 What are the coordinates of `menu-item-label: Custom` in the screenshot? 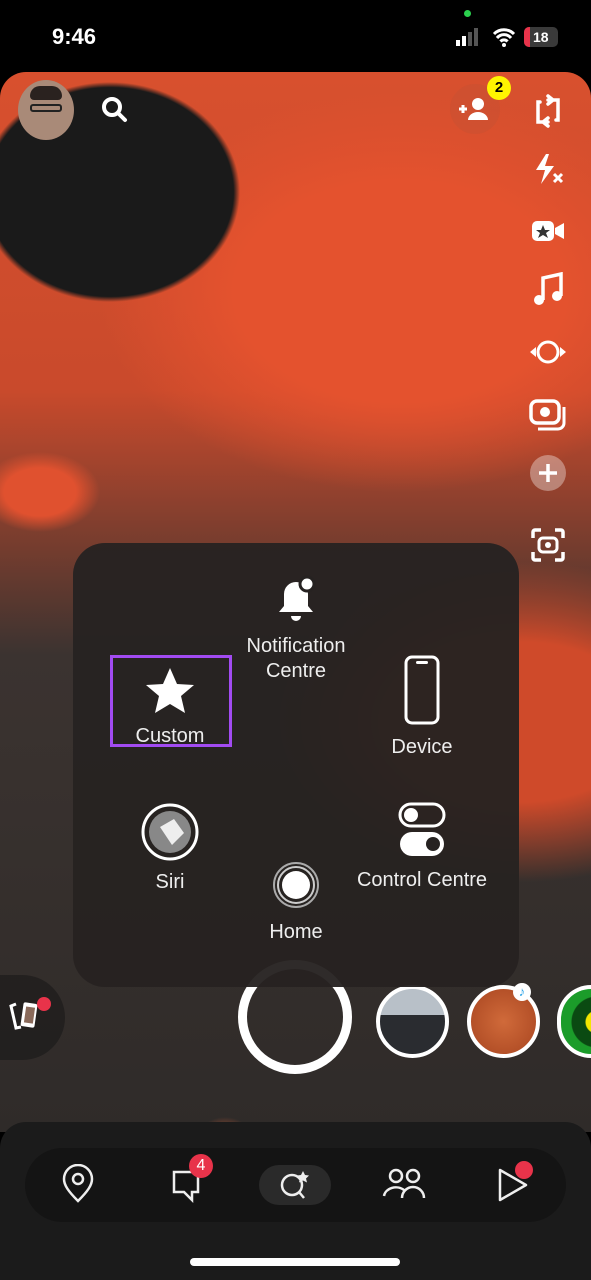 It's located at (170, 736).